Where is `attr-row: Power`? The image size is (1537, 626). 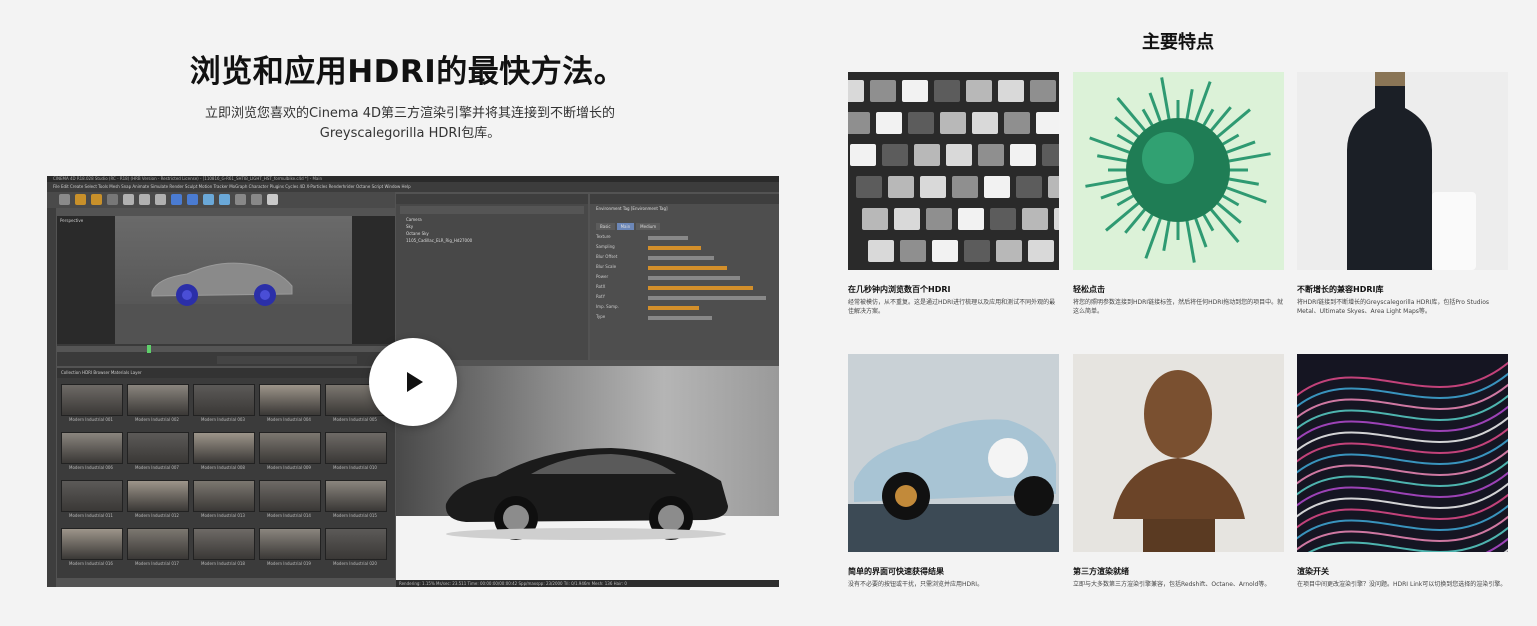
attr-row: Power is located at coordinates (684, 278).